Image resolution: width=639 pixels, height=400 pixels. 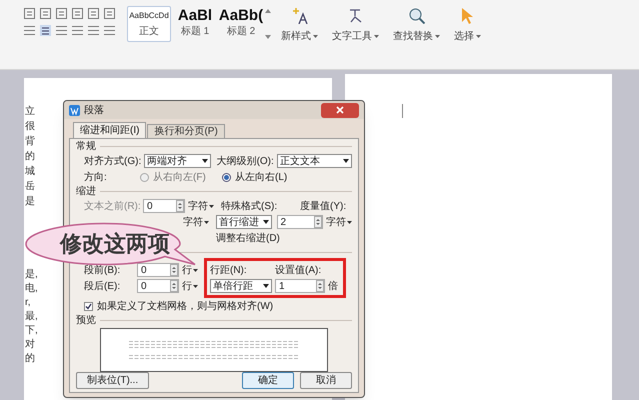 I want to click on body-text: 岳, so click(x=30, y=187).